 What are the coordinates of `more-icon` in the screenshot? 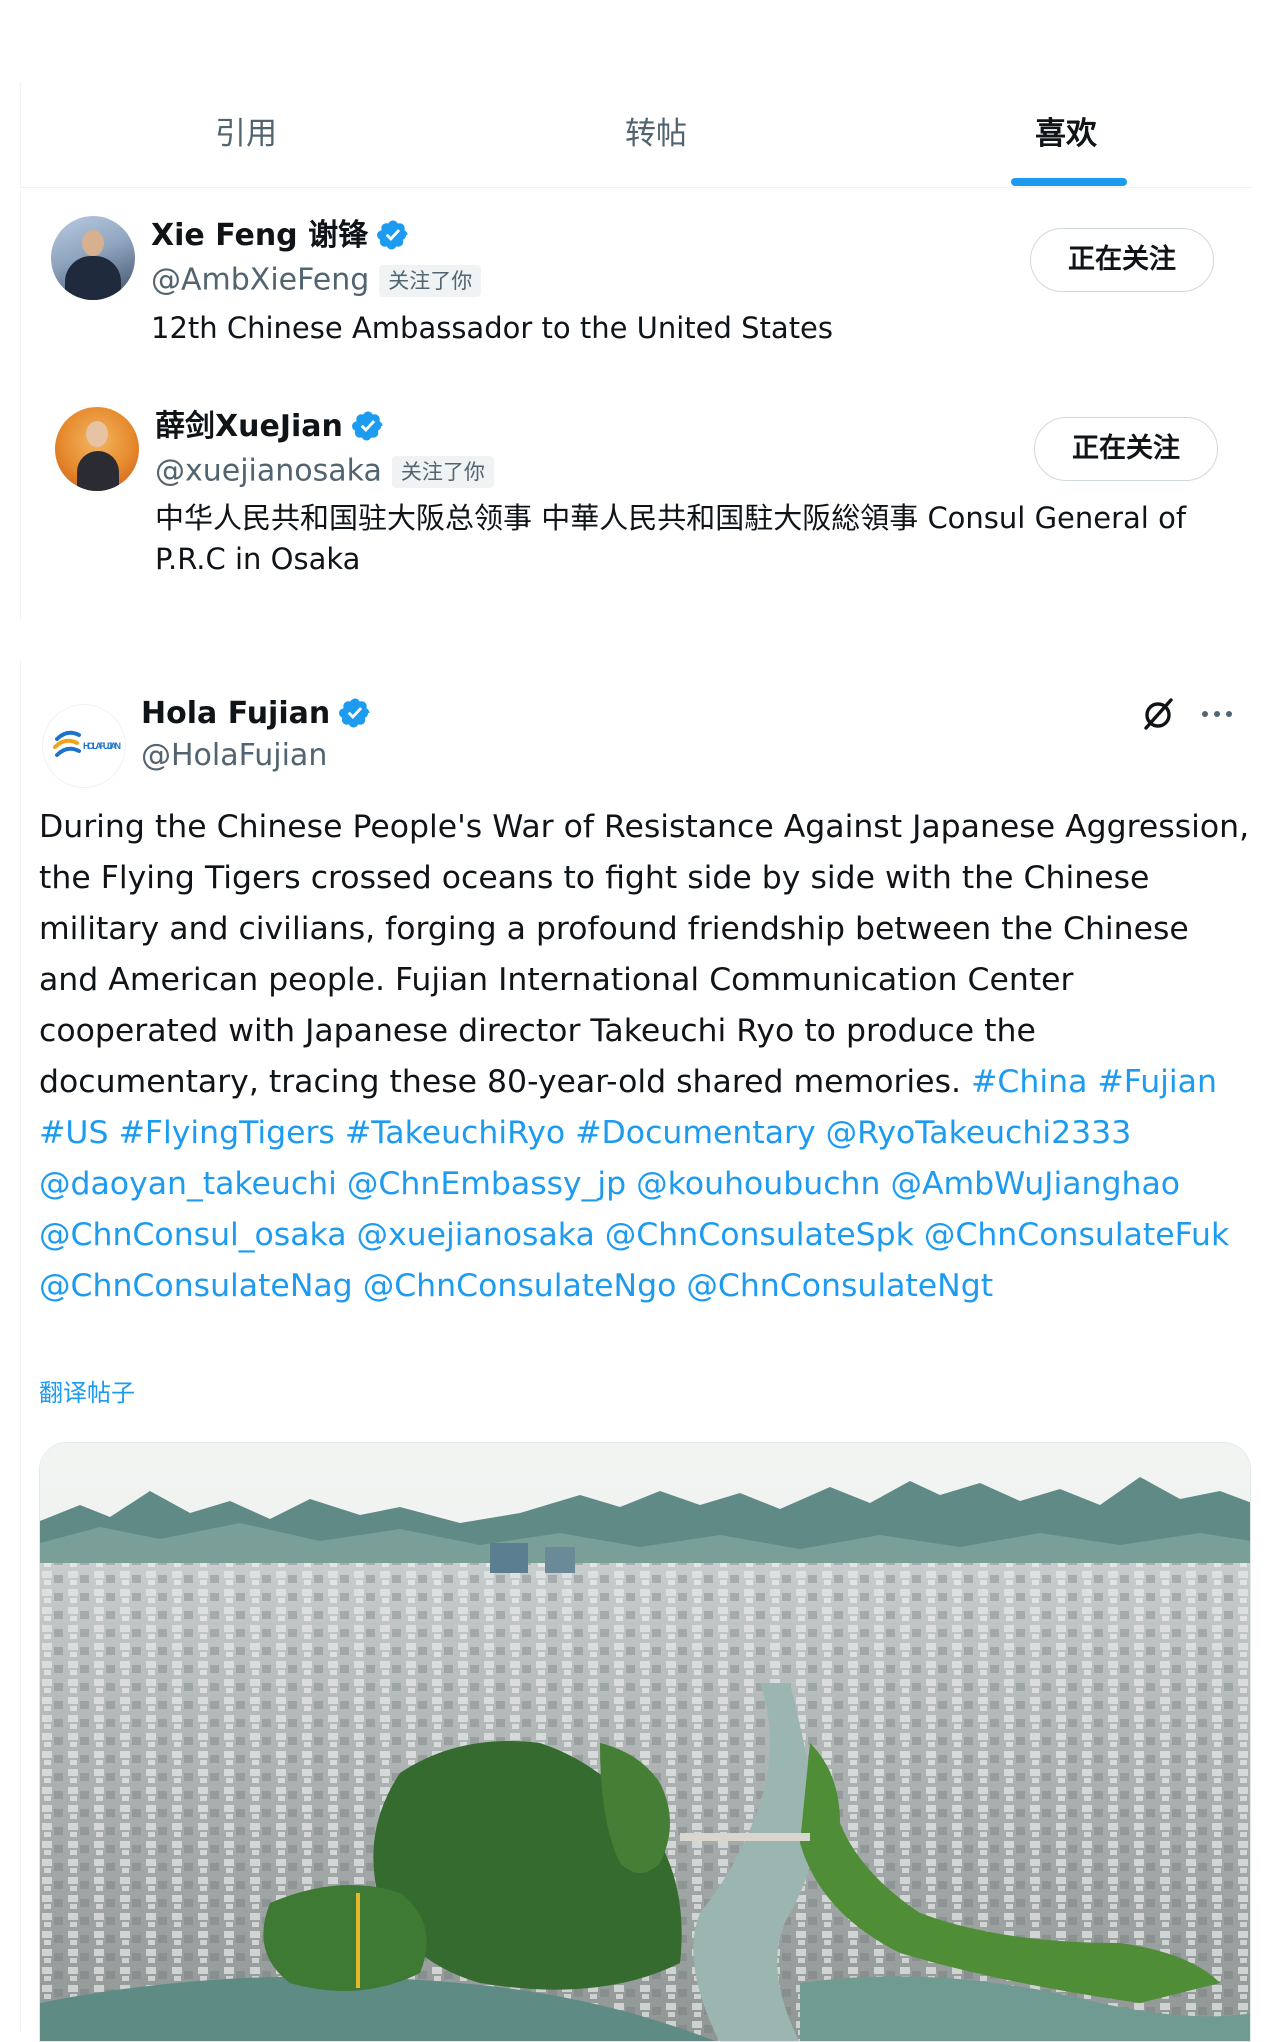 It's located at (1217, 714).